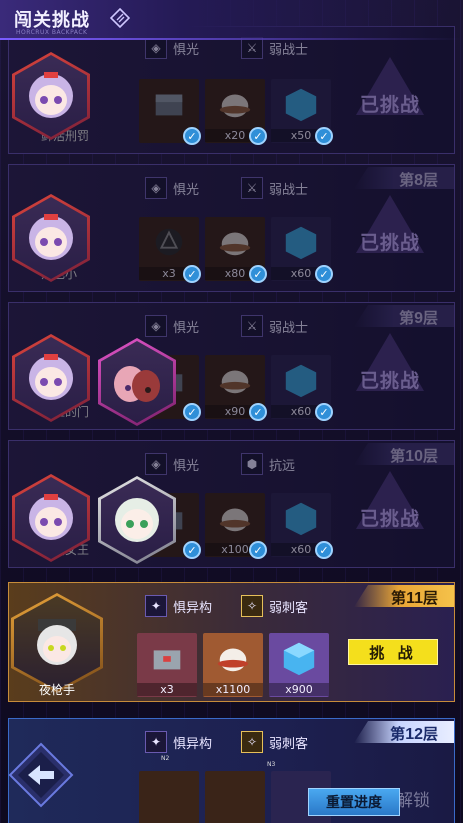 The image size is (463, 823). I want to click on reward-item: x90 ✓, so click(236, 388).